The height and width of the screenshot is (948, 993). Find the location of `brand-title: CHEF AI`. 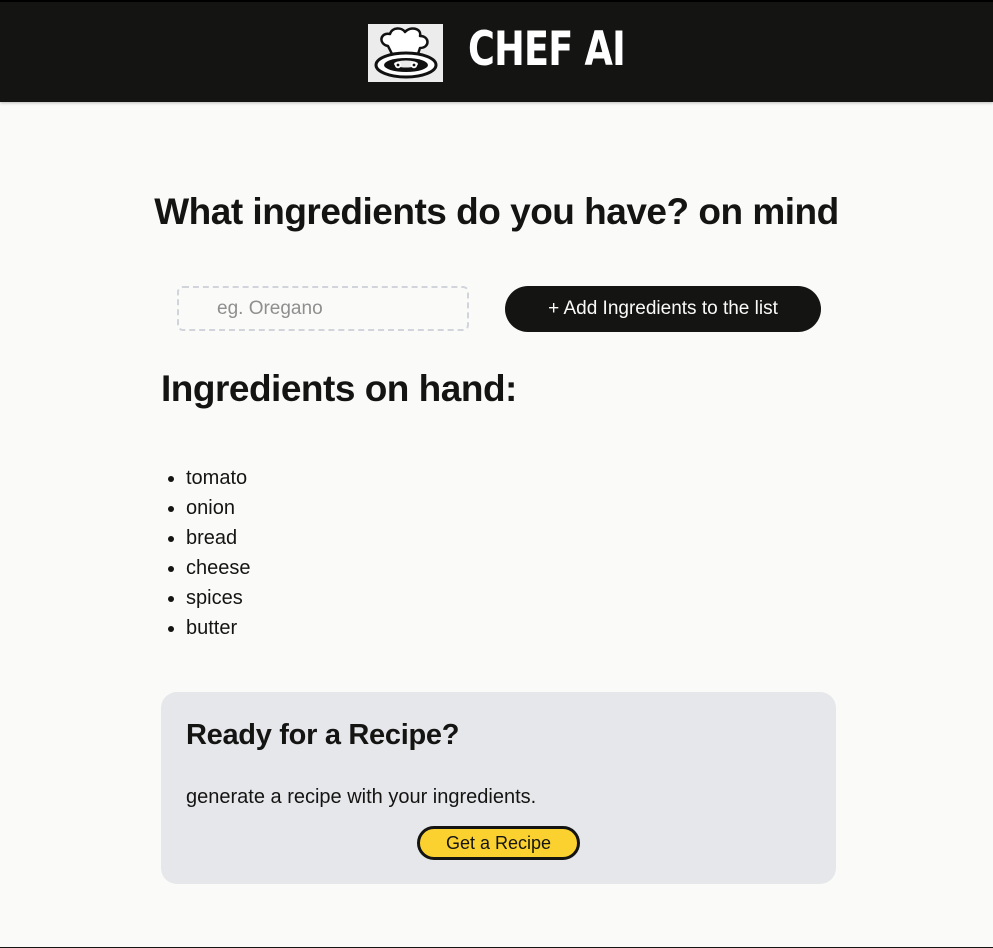

brand-title: CHEF AI is located at coordinates (547, 49).